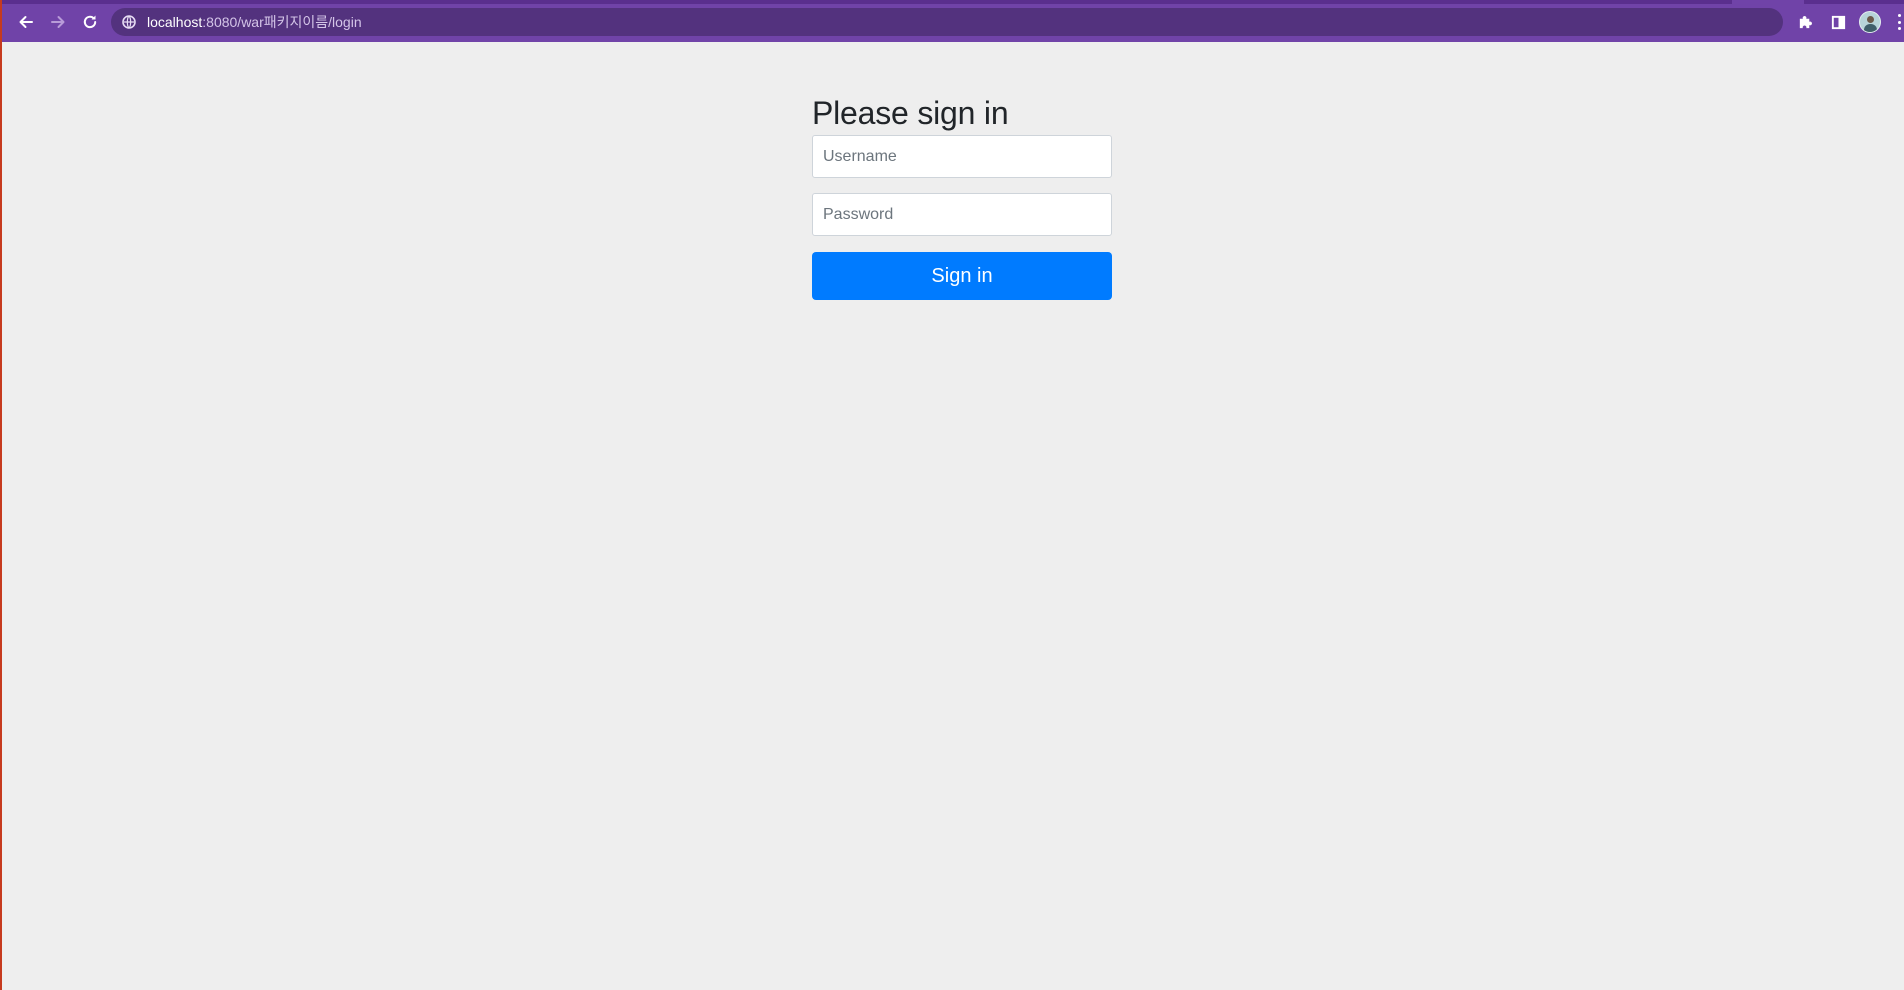 This screenshot has width=1904, height=990. What do you see at coordinates (962, 214) in the screenshot?
I see `password-input` at bounding box center [962, 214].